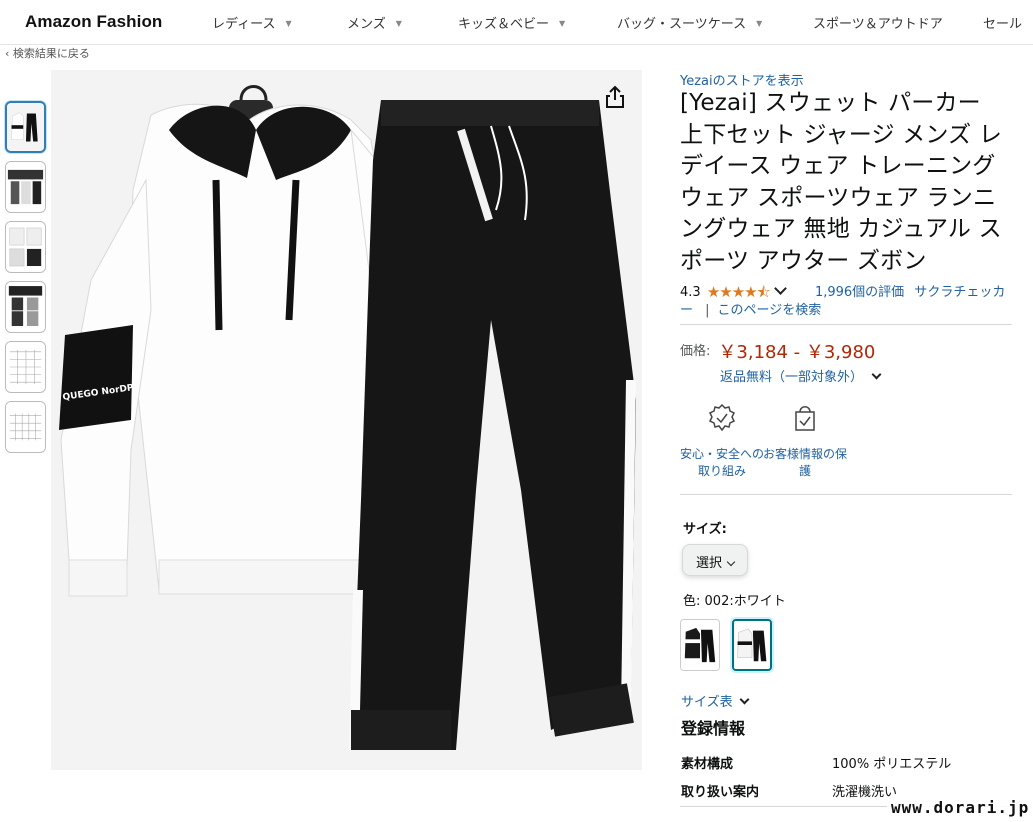 This screenshot has height=822, width=1033. I want to click on trust-safety-link: 安心・安全への取り組み, so click(722, 441).